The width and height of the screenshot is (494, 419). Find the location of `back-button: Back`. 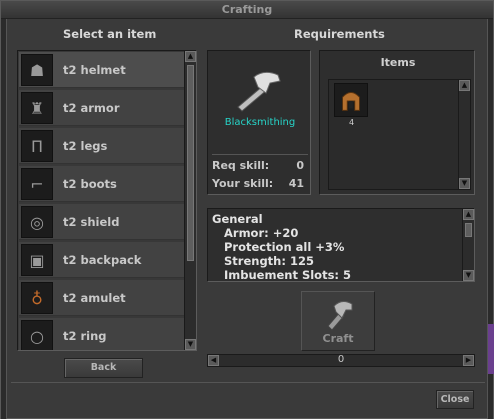

back-button: Back is located at coordinates (103, 368).